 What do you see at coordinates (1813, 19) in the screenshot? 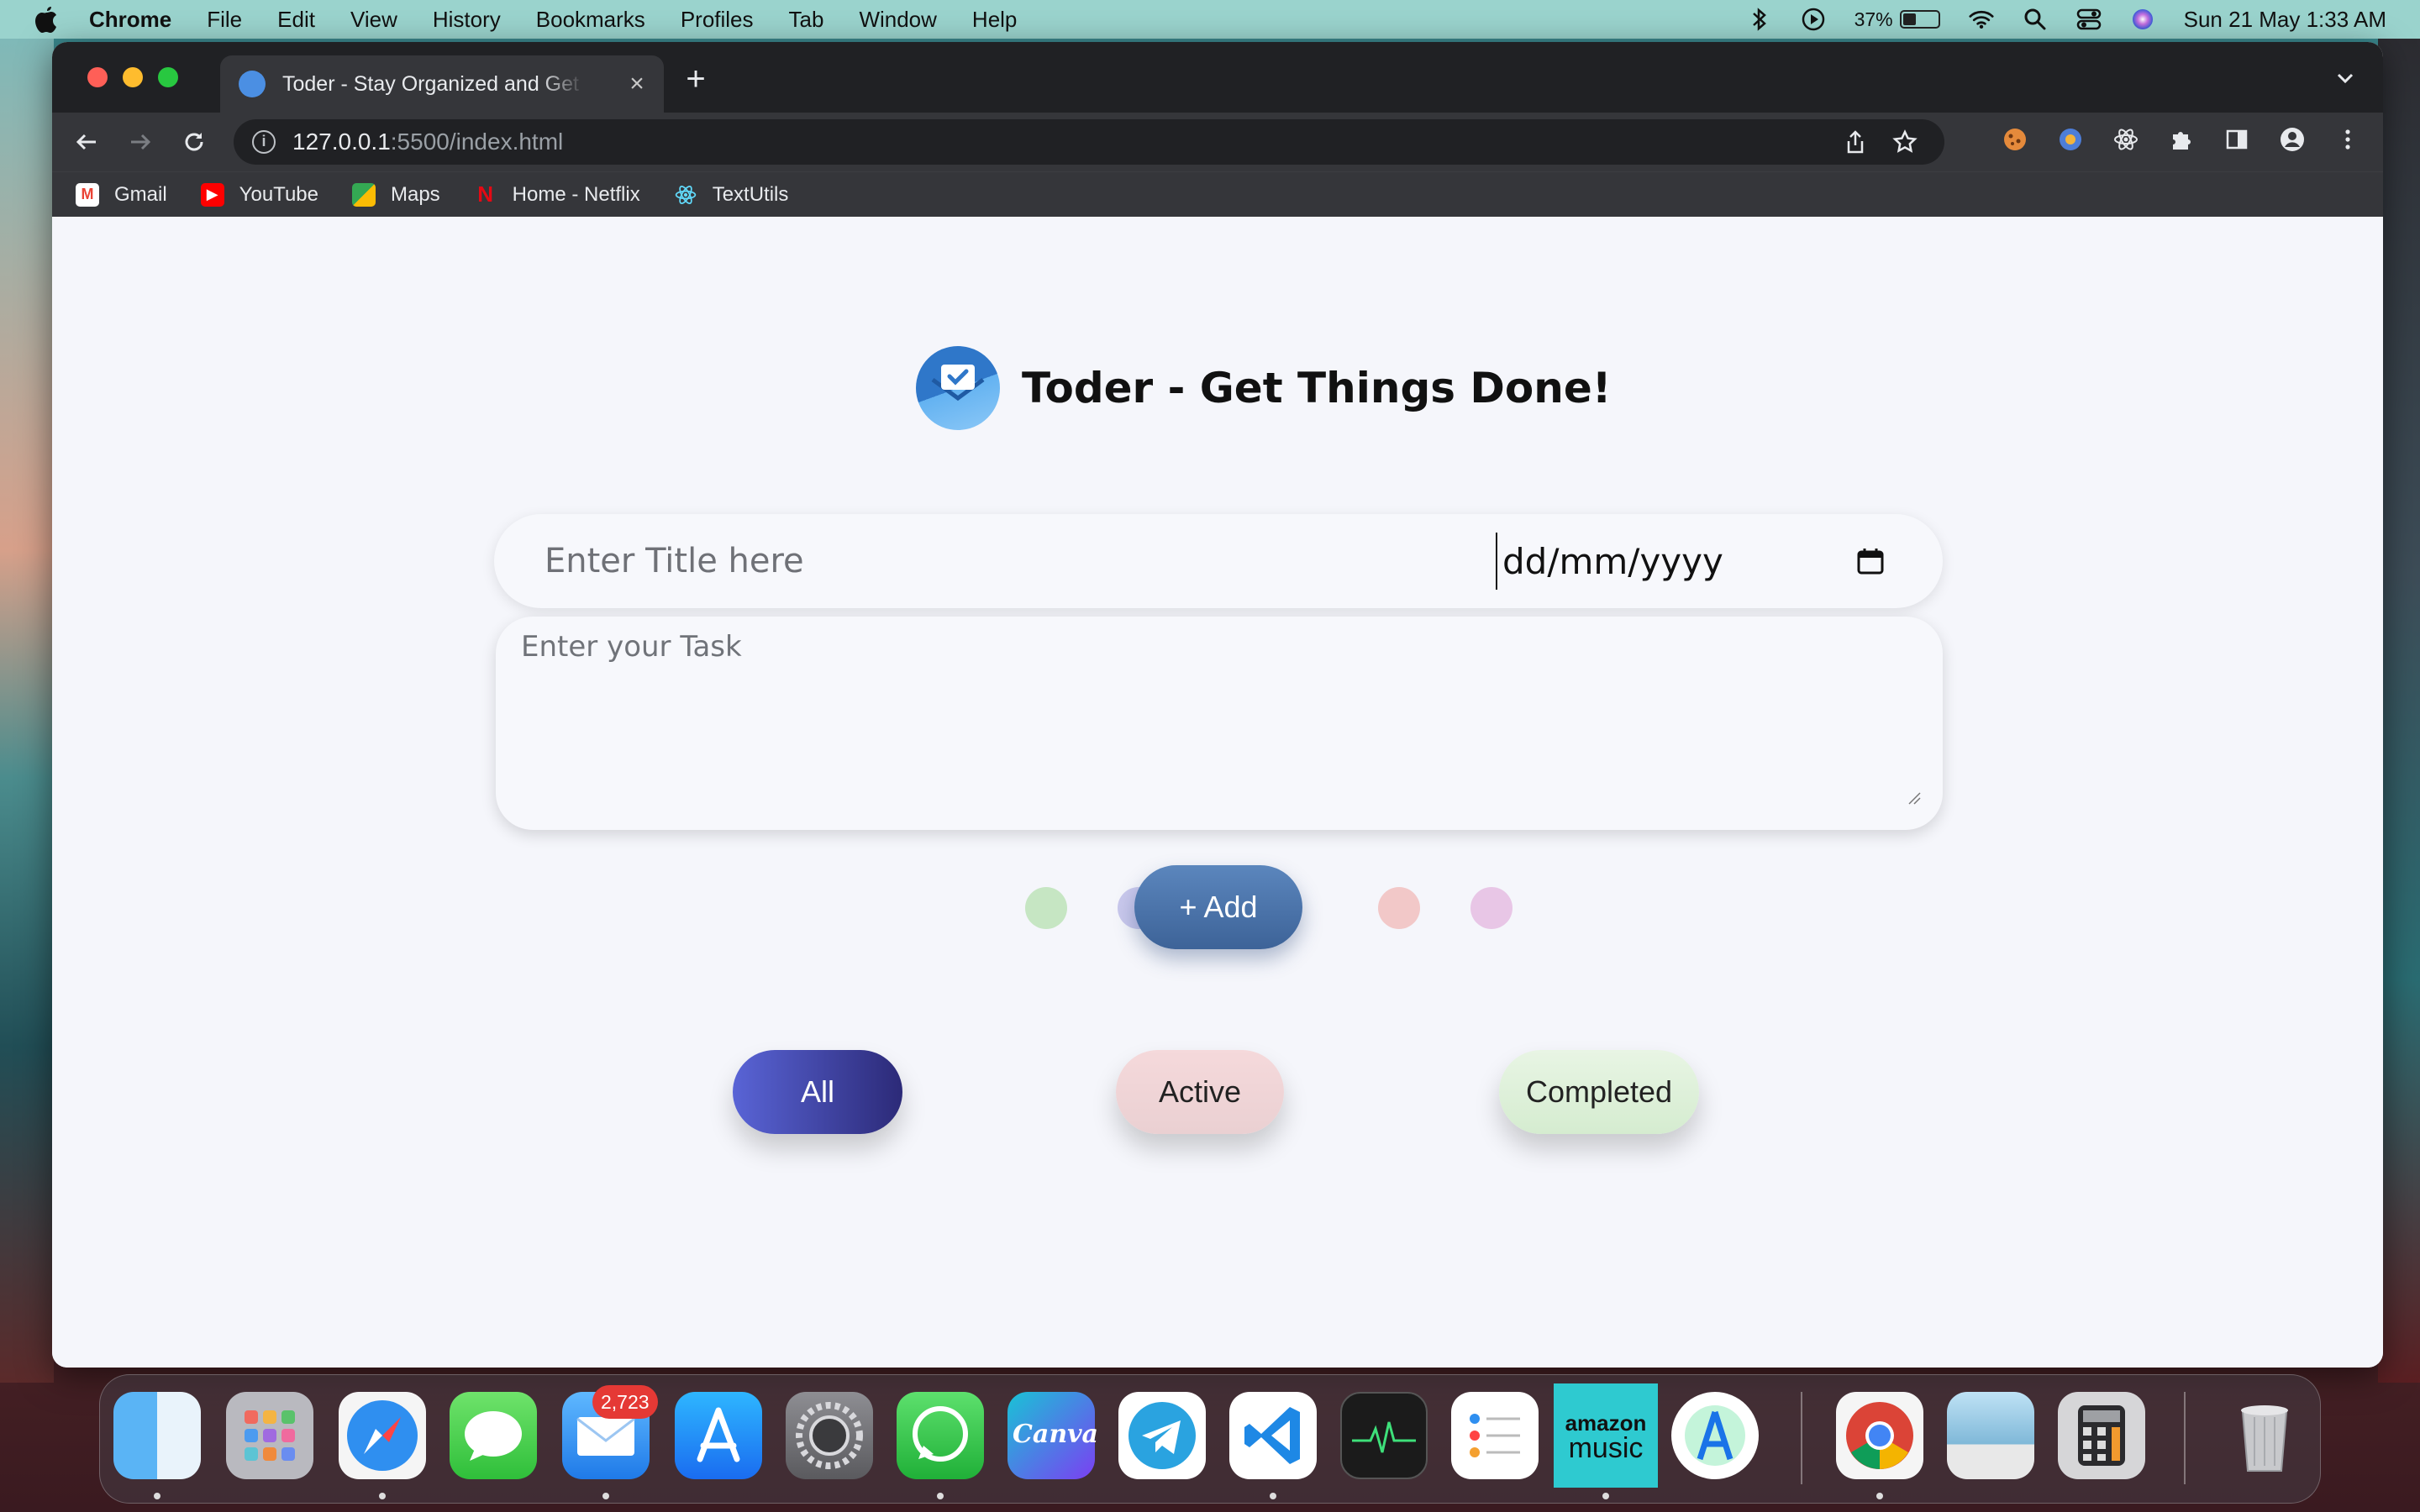
I see `now-playing-icon` at bounding box center [1813, 19].